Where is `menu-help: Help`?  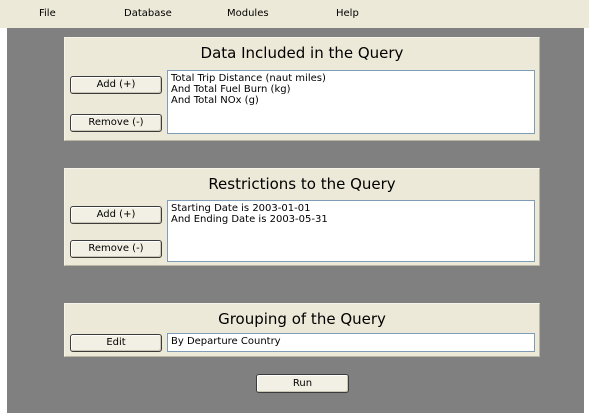 menu-help: Help is located at coordinates (347, 14).